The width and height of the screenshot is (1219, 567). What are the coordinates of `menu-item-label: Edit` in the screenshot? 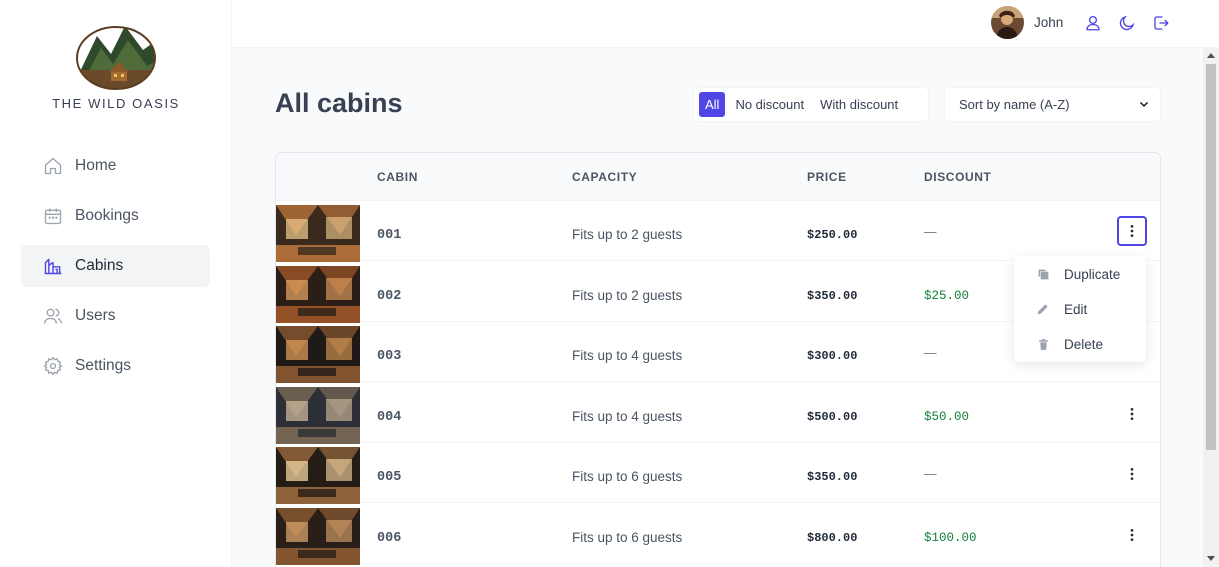 It's located at (1076, 309).